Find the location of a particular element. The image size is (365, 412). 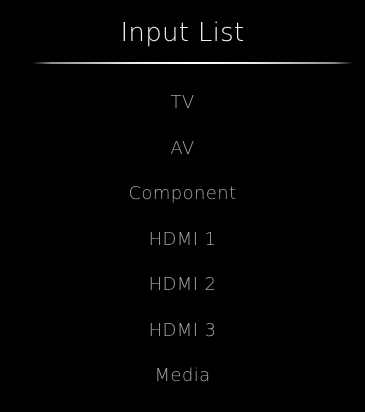

page-title: Input List is located at coordinates (182, 33).